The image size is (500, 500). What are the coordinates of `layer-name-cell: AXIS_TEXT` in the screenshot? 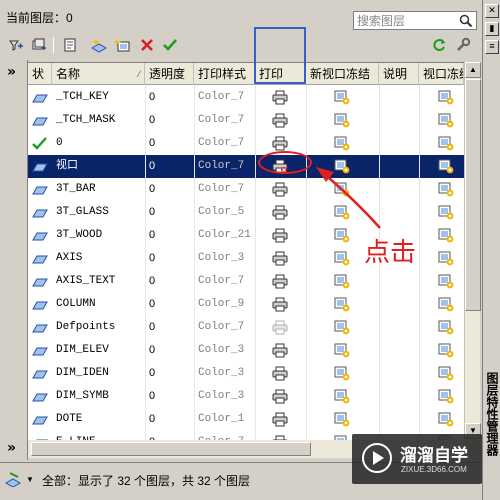 It's located at (98, 281).